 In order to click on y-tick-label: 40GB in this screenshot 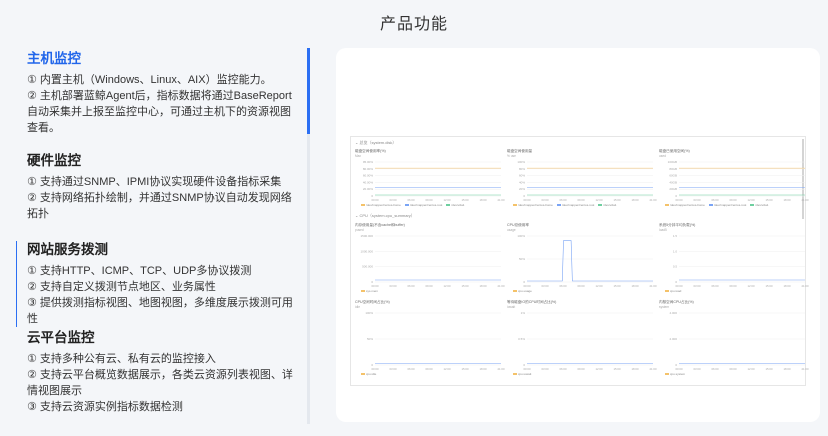, I will do `click(673, 182)`.